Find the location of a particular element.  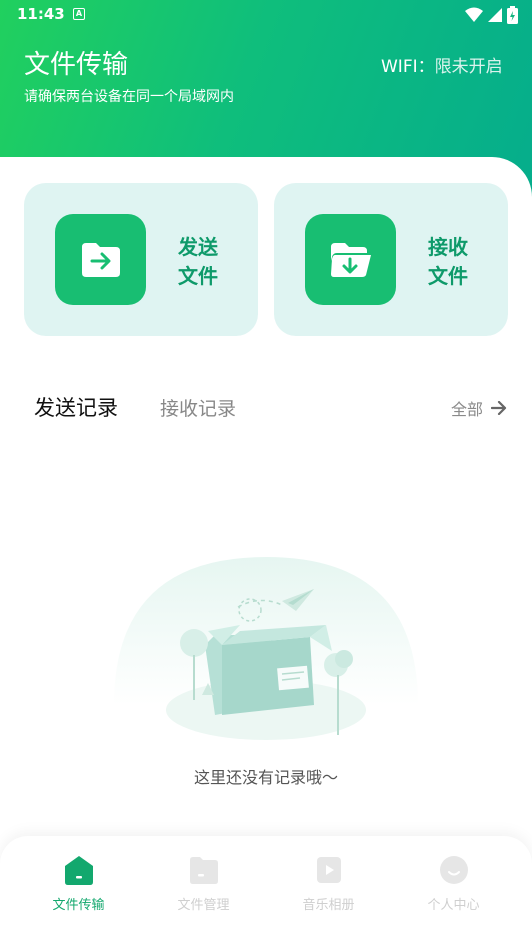

folder-icon is located at coordinates (203, 870).